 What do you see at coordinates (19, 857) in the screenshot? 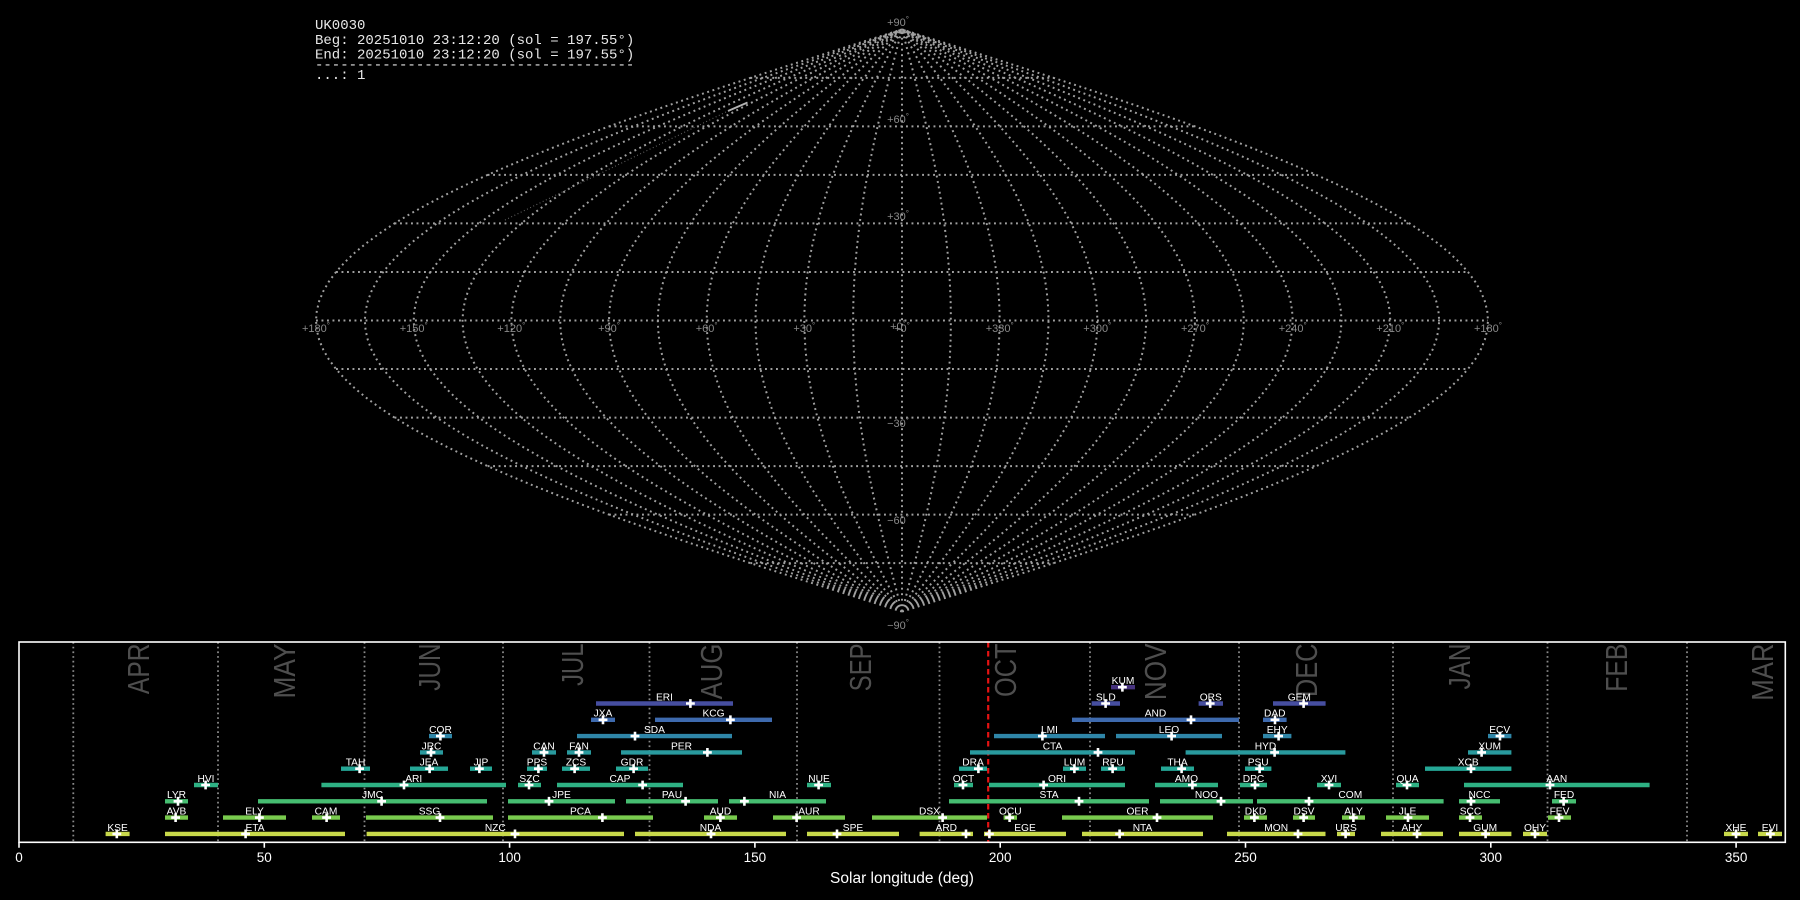
I see `svg-text: 0` at bounding box center [19, 857].